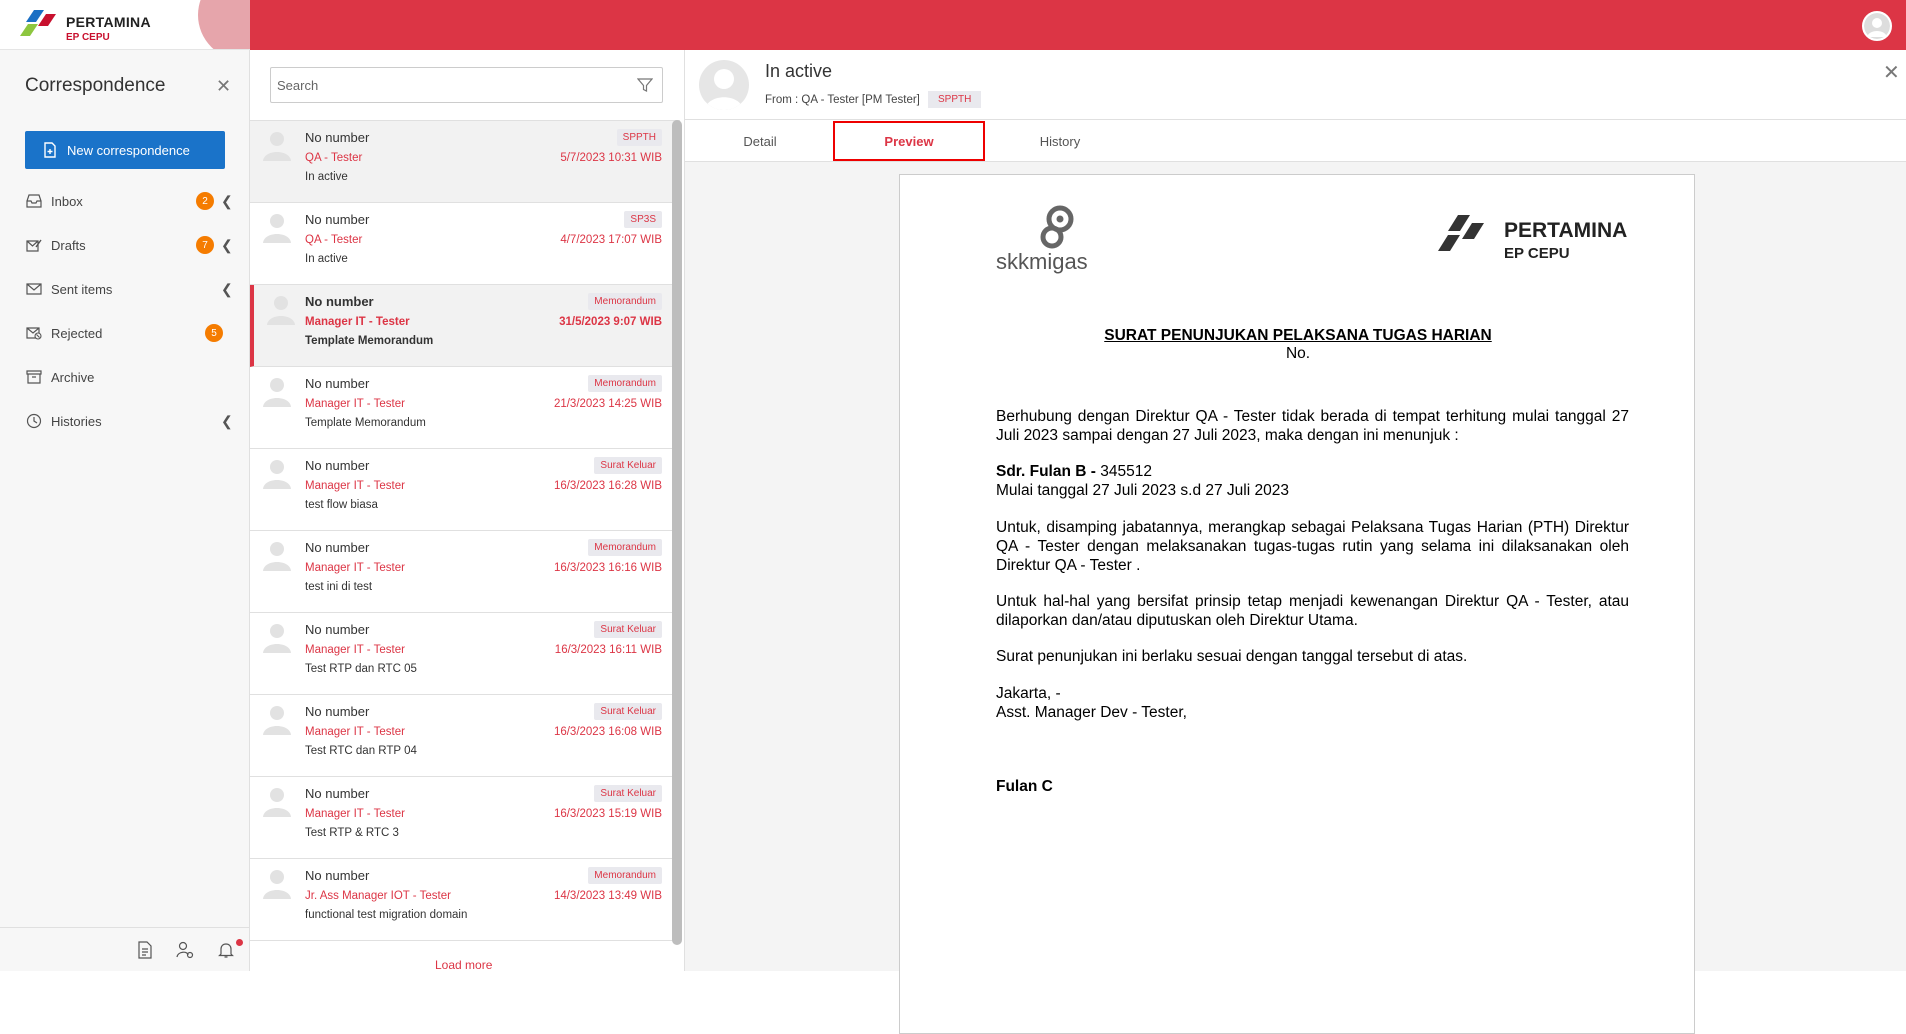 This screenshot has width=1906, height=1034. Describe the element at coordinates (799, 71) in the screenshot. I see `detail-title: In active` at that location.